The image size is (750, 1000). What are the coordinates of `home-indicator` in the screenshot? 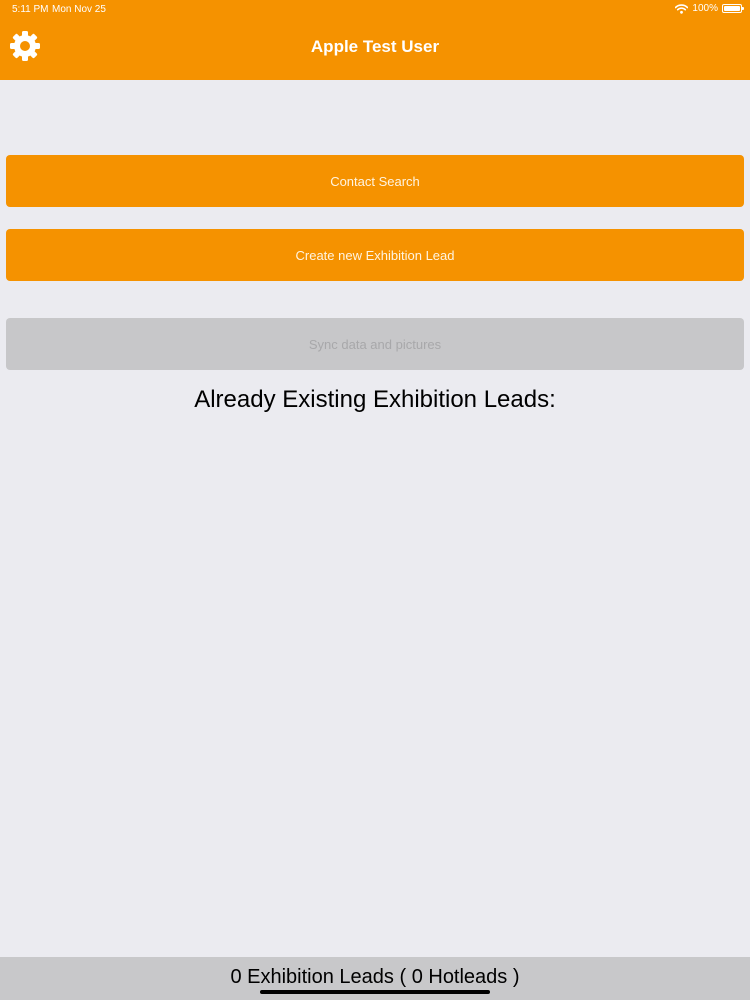 It's located at (375, 992).